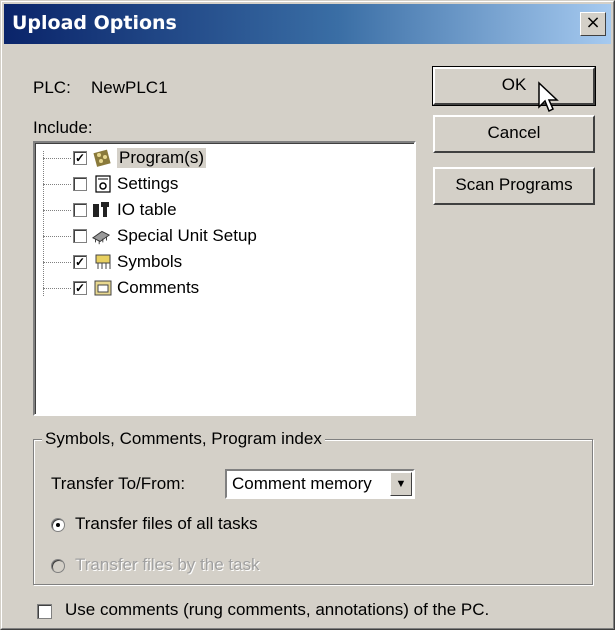 Image resolution: width=615 pixels, height=630 pixels. What do you see at coordinates (147, 209) in the screenshot?
I see `io-table-label: IO table` at bounding box center [147, 209].